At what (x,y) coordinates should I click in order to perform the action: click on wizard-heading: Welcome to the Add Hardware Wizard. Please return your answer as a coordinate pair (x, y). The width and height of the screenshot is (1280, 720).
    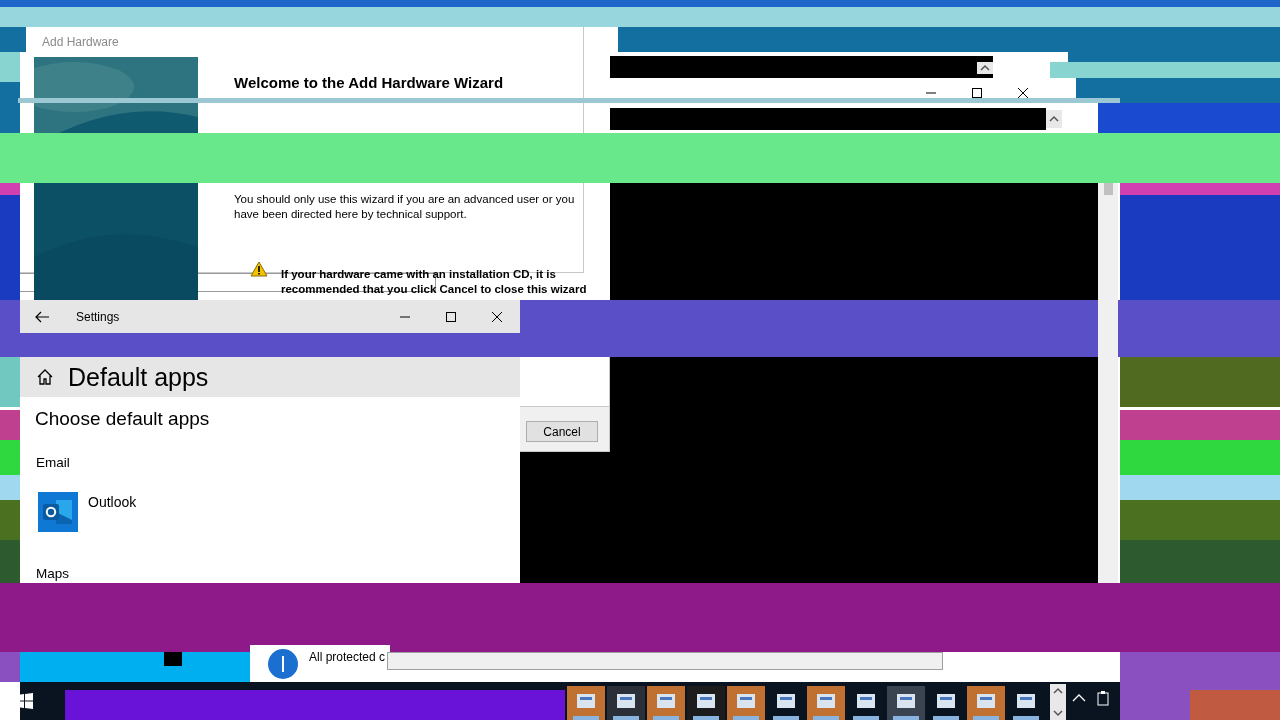
    Looking at the image, I should click on (369, 82).